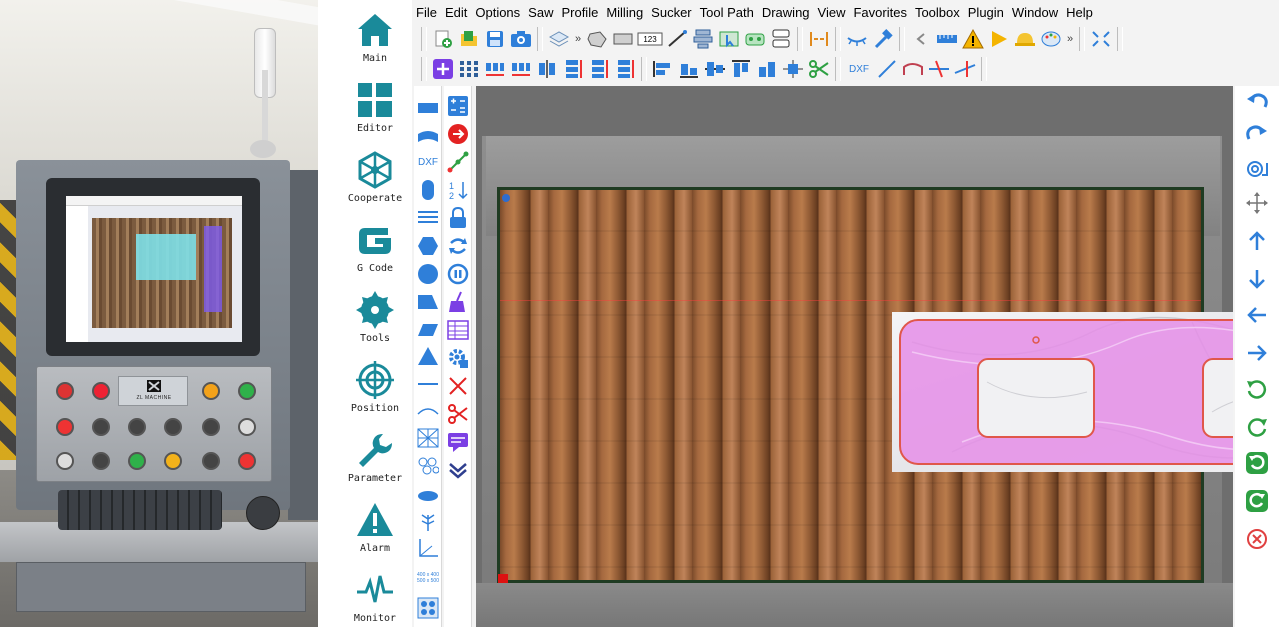 Image resolution: width=1279 pixels, height=627 pixels. I want to click on dxf-import-icon: DXF, so click(859, 69).